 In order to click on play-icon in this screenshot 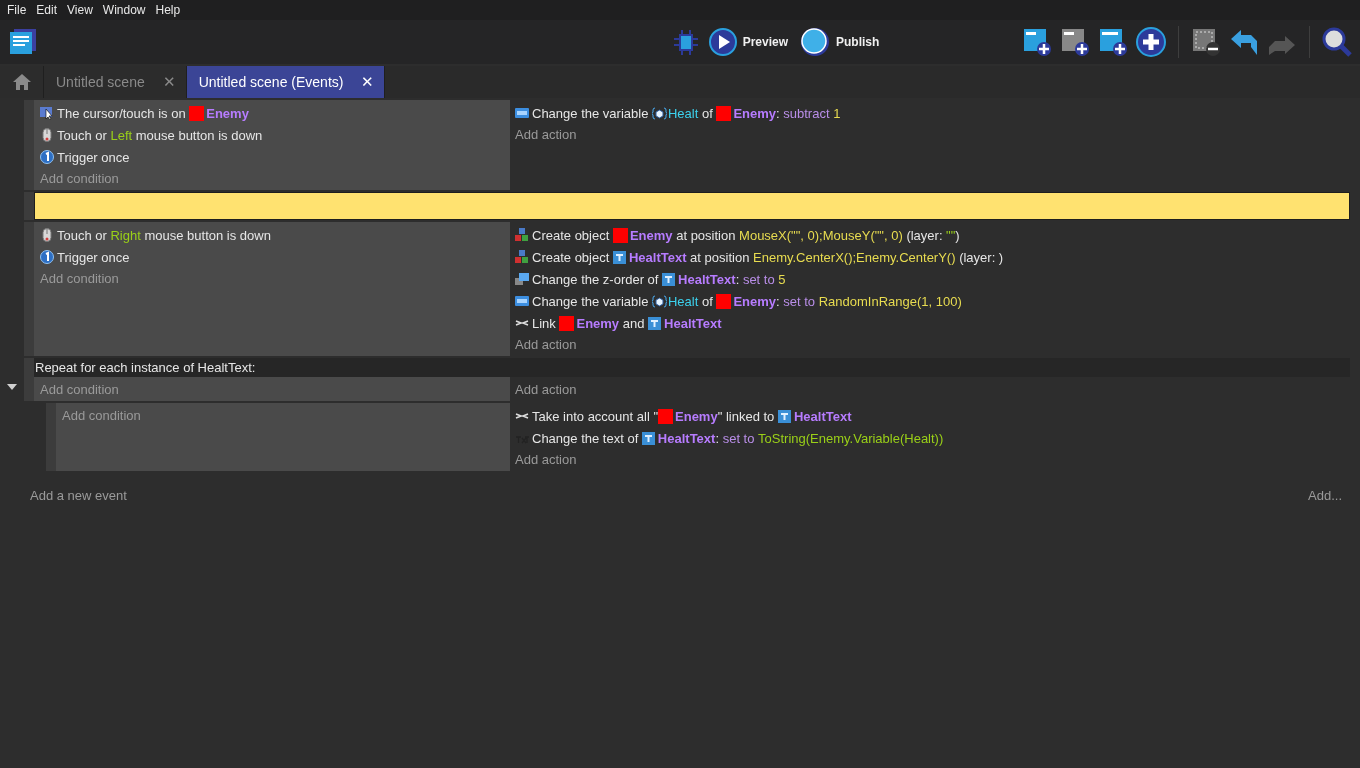, I will do `click(722, 42)`.